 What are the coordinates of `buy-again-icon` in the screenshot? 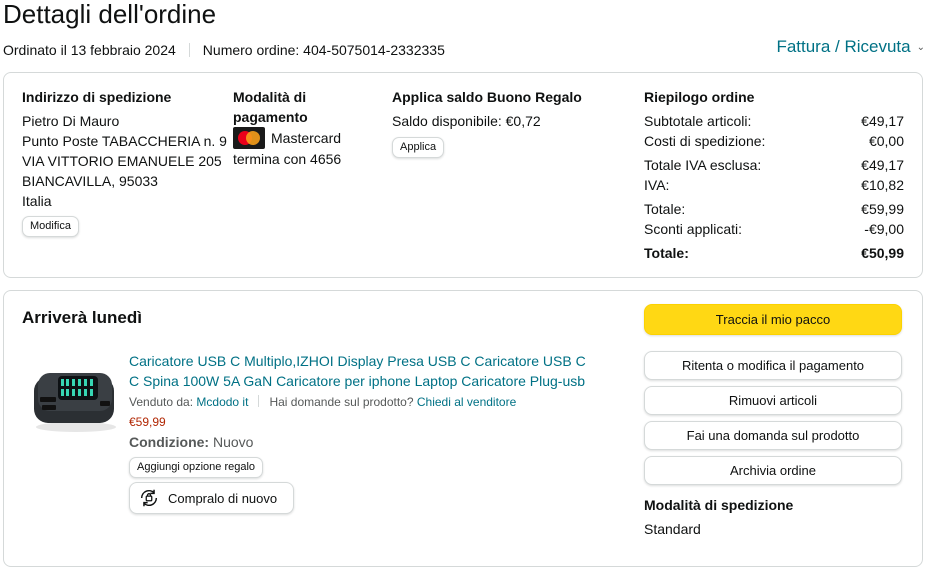 It's located at (149, 498).